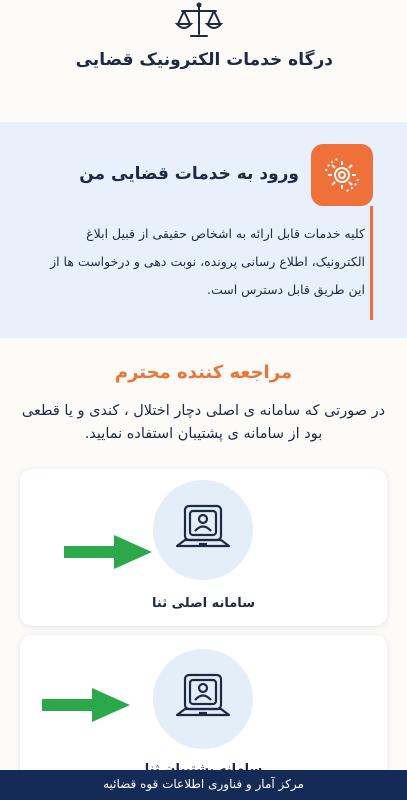 This screenshot has height=800, width=407. Describe the element at coordinates (199, 21) in the screenshot. I see `scales-of-justice-icon` at that location.